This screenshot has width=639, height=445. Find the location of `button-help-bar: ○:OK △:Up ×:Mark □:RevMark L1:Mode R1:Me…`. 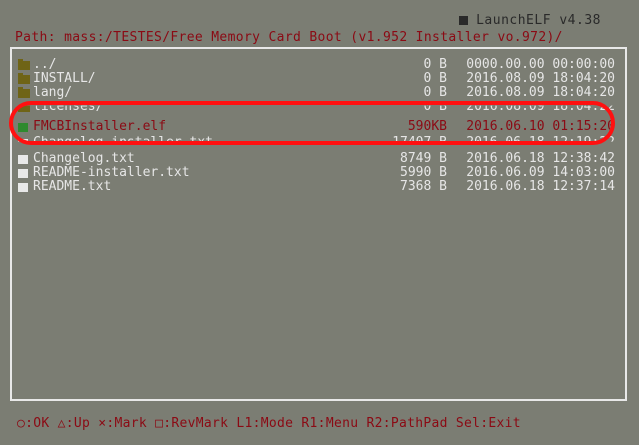

button-help-bar: ○:OK △:Up ×:Mark □:RevMark L1:Mode R1:Me… is located at coordinates (323, 423).